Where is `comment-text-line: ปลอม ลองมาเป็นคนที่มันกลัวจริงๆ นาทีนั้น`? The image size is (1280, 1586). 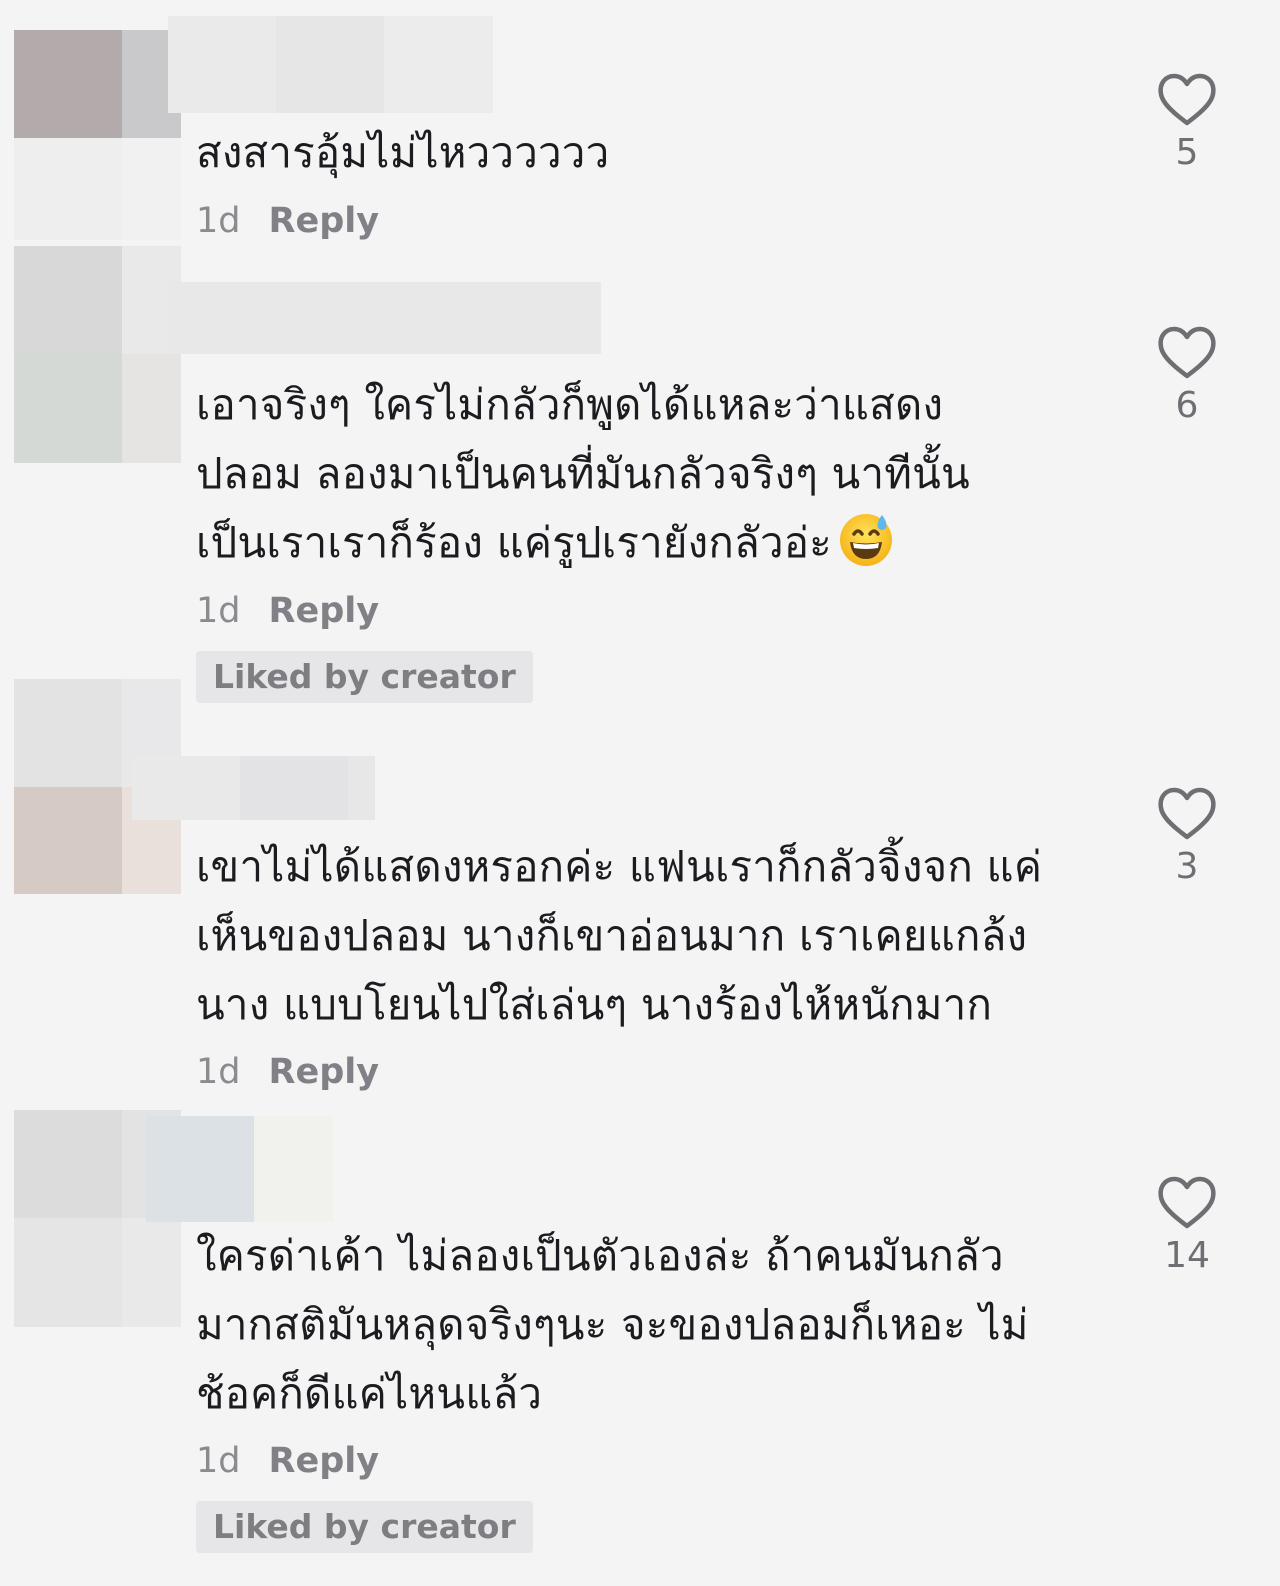 comment-text-line: ปลอม ลองมาเป็นคนที่มันกลัวจริงๆ นาทีนั้น is located at coordinates (583, 473).